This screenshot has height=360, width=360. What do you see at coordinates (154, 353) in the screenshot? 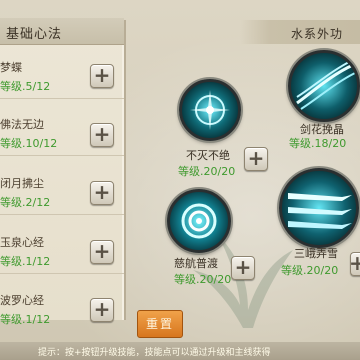
I see `tip-text: 提示：按+按钮升级技能，技能点可以通过升级和主线获得` at bounding box center [154, 353].